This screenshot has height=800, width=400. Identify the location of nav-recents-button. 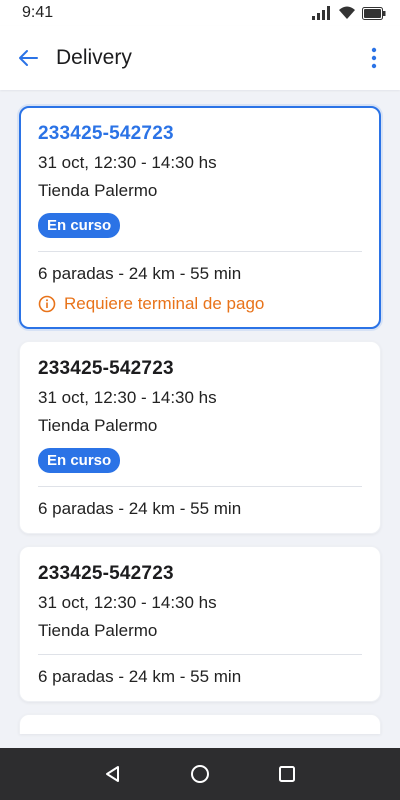
(287, 774).